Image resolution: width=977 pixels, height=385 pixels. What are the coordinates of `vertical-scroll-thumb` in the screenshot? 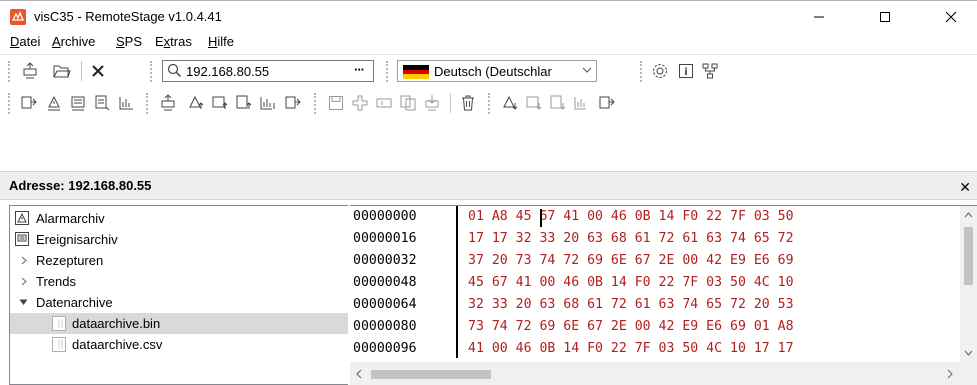 It's located at (968, 256).